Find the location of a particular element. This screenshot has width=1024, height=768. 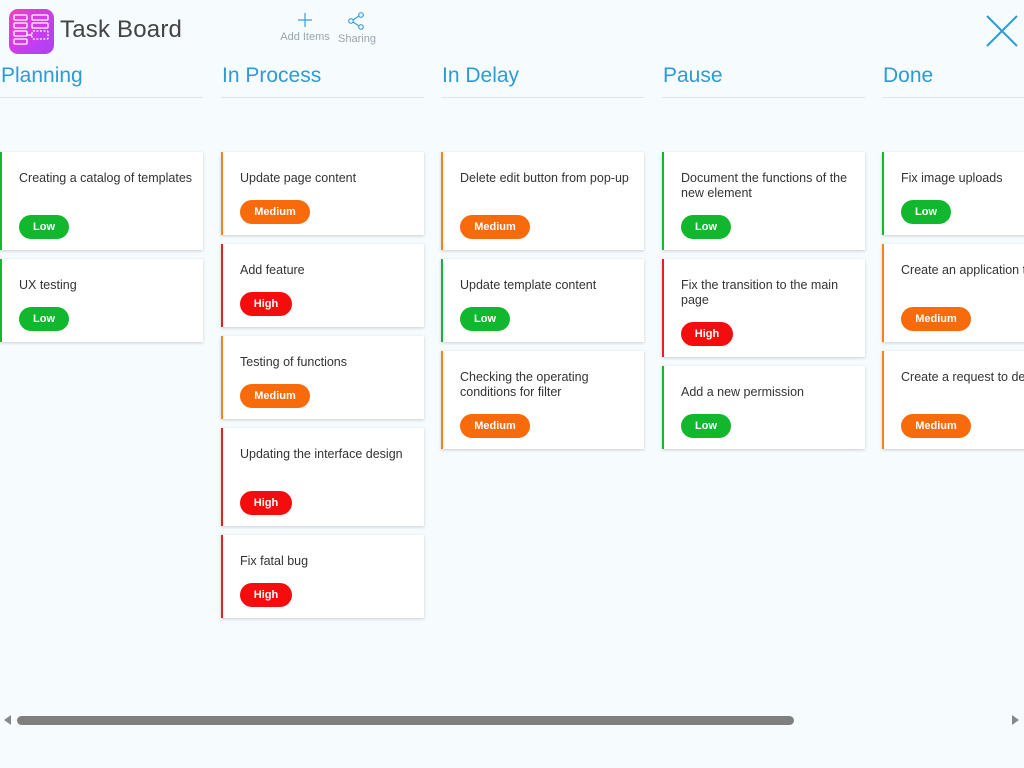

task-card: Create a request to delete file Medium is located at coordinates (953, 400).